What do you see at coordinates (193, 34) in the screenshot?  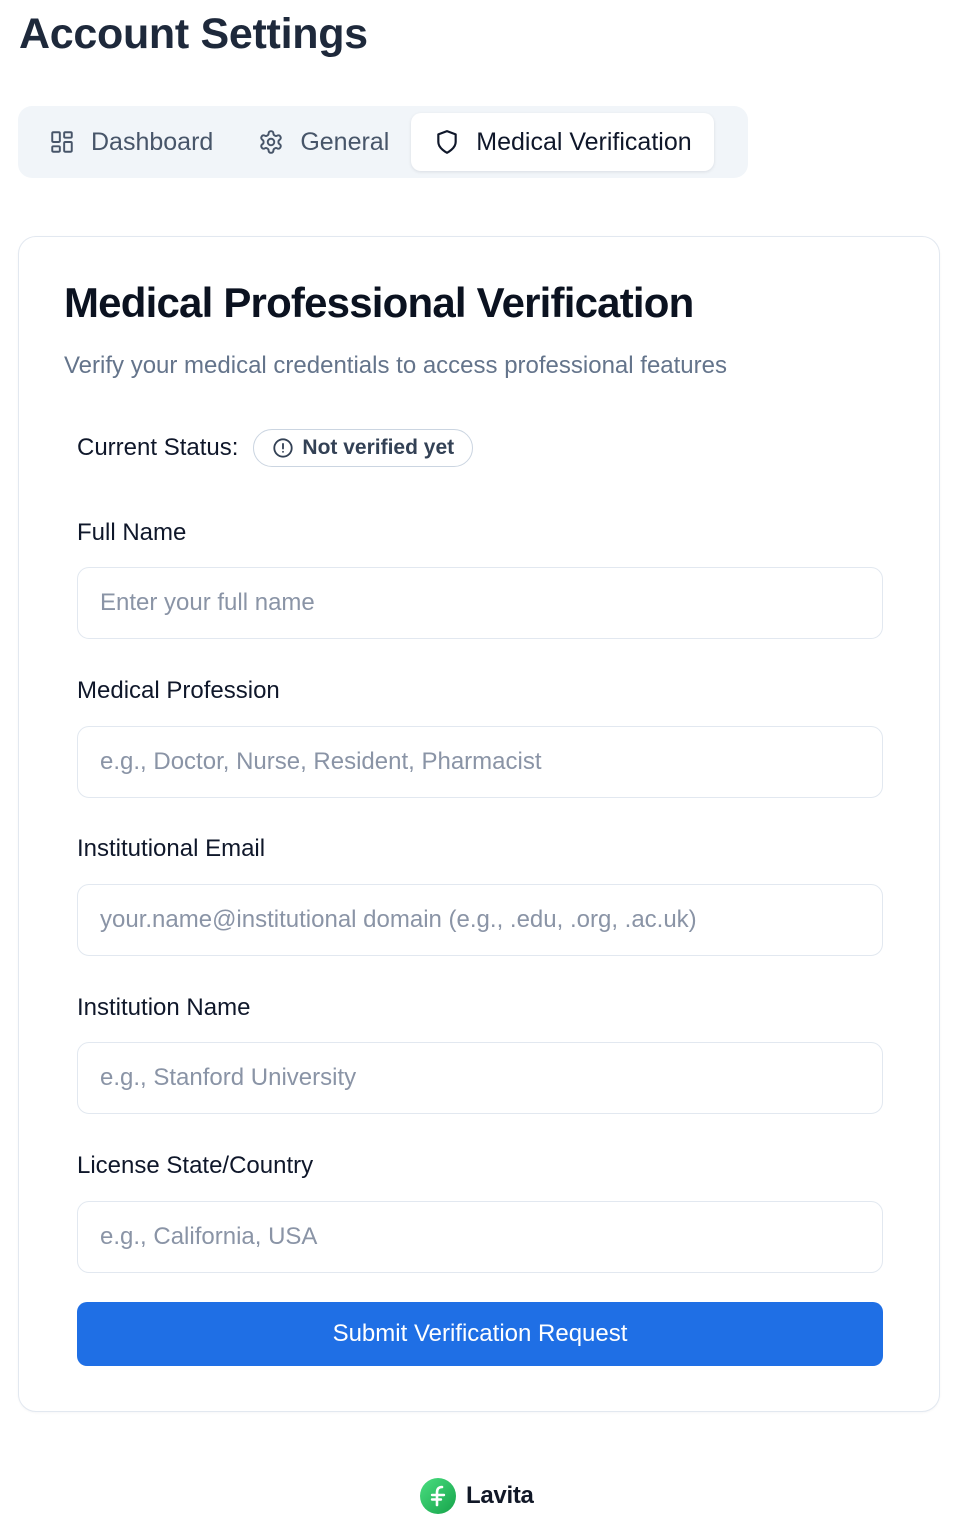 I see `page-title: Account Settings` at bounding box center [193, 34].